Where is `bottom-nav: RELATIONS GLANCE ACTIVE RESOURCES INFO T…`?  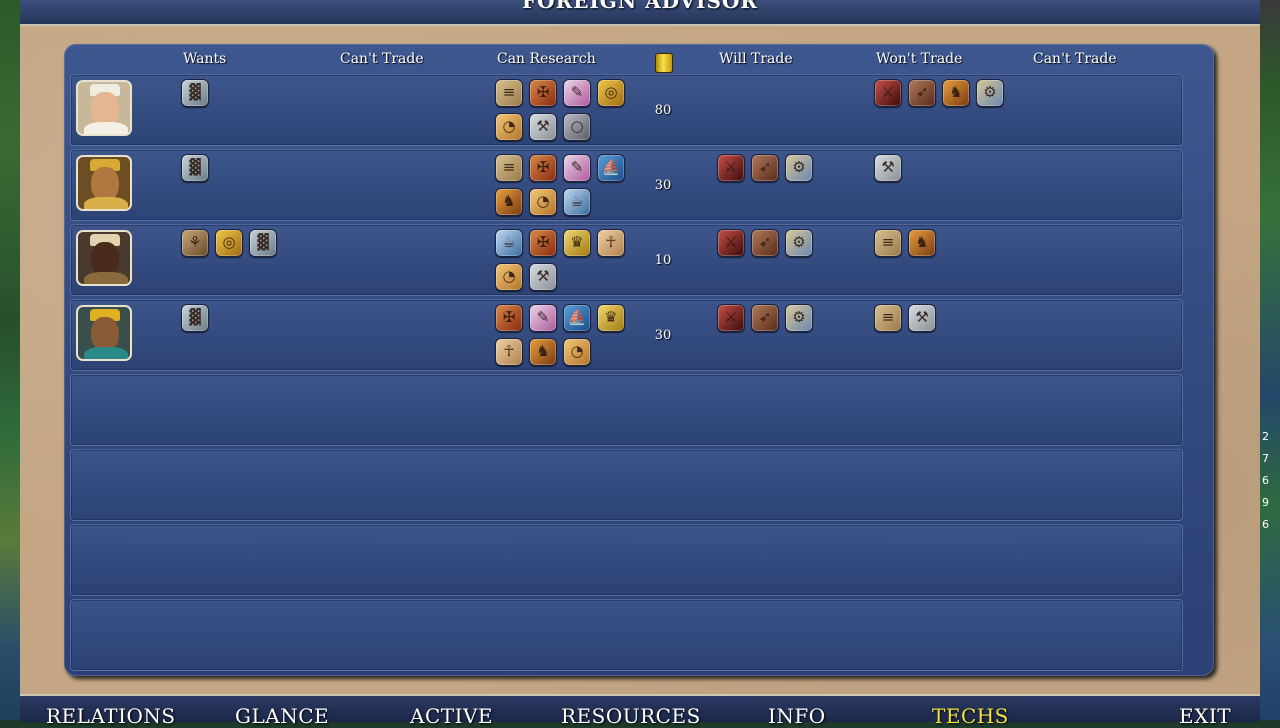
bottom-nav: RELATIONS GLANCE ACTIVE RESOURCES INFO T… is located at coordinates (640, 711).